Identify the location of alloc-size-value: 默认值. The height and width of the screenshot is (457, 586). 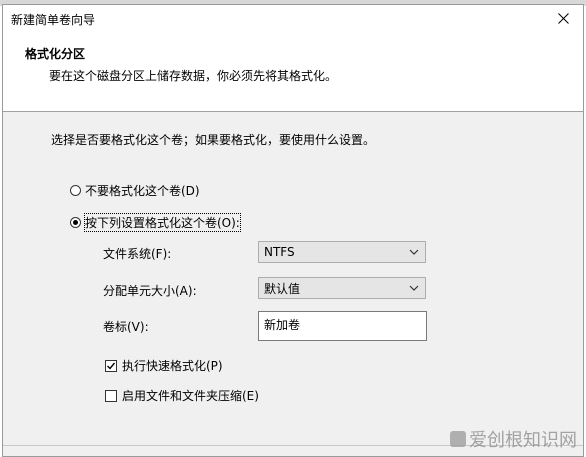
(282, 288).